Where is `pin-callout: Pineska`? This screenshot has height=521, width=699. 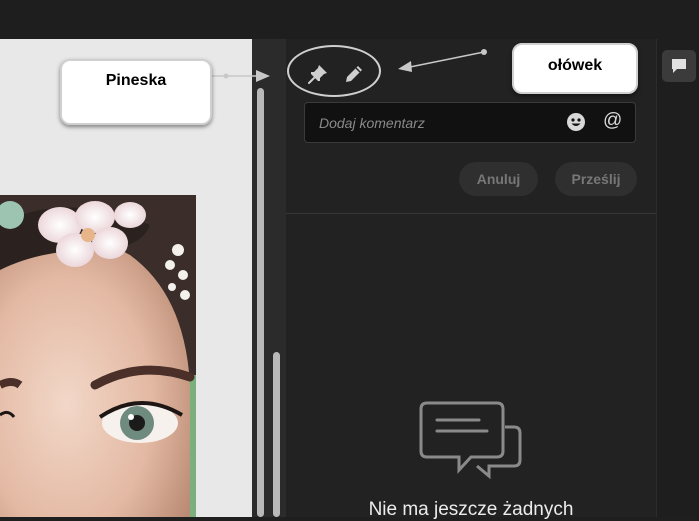
pin-callout: Pineska is located at coordinates (136, 92).